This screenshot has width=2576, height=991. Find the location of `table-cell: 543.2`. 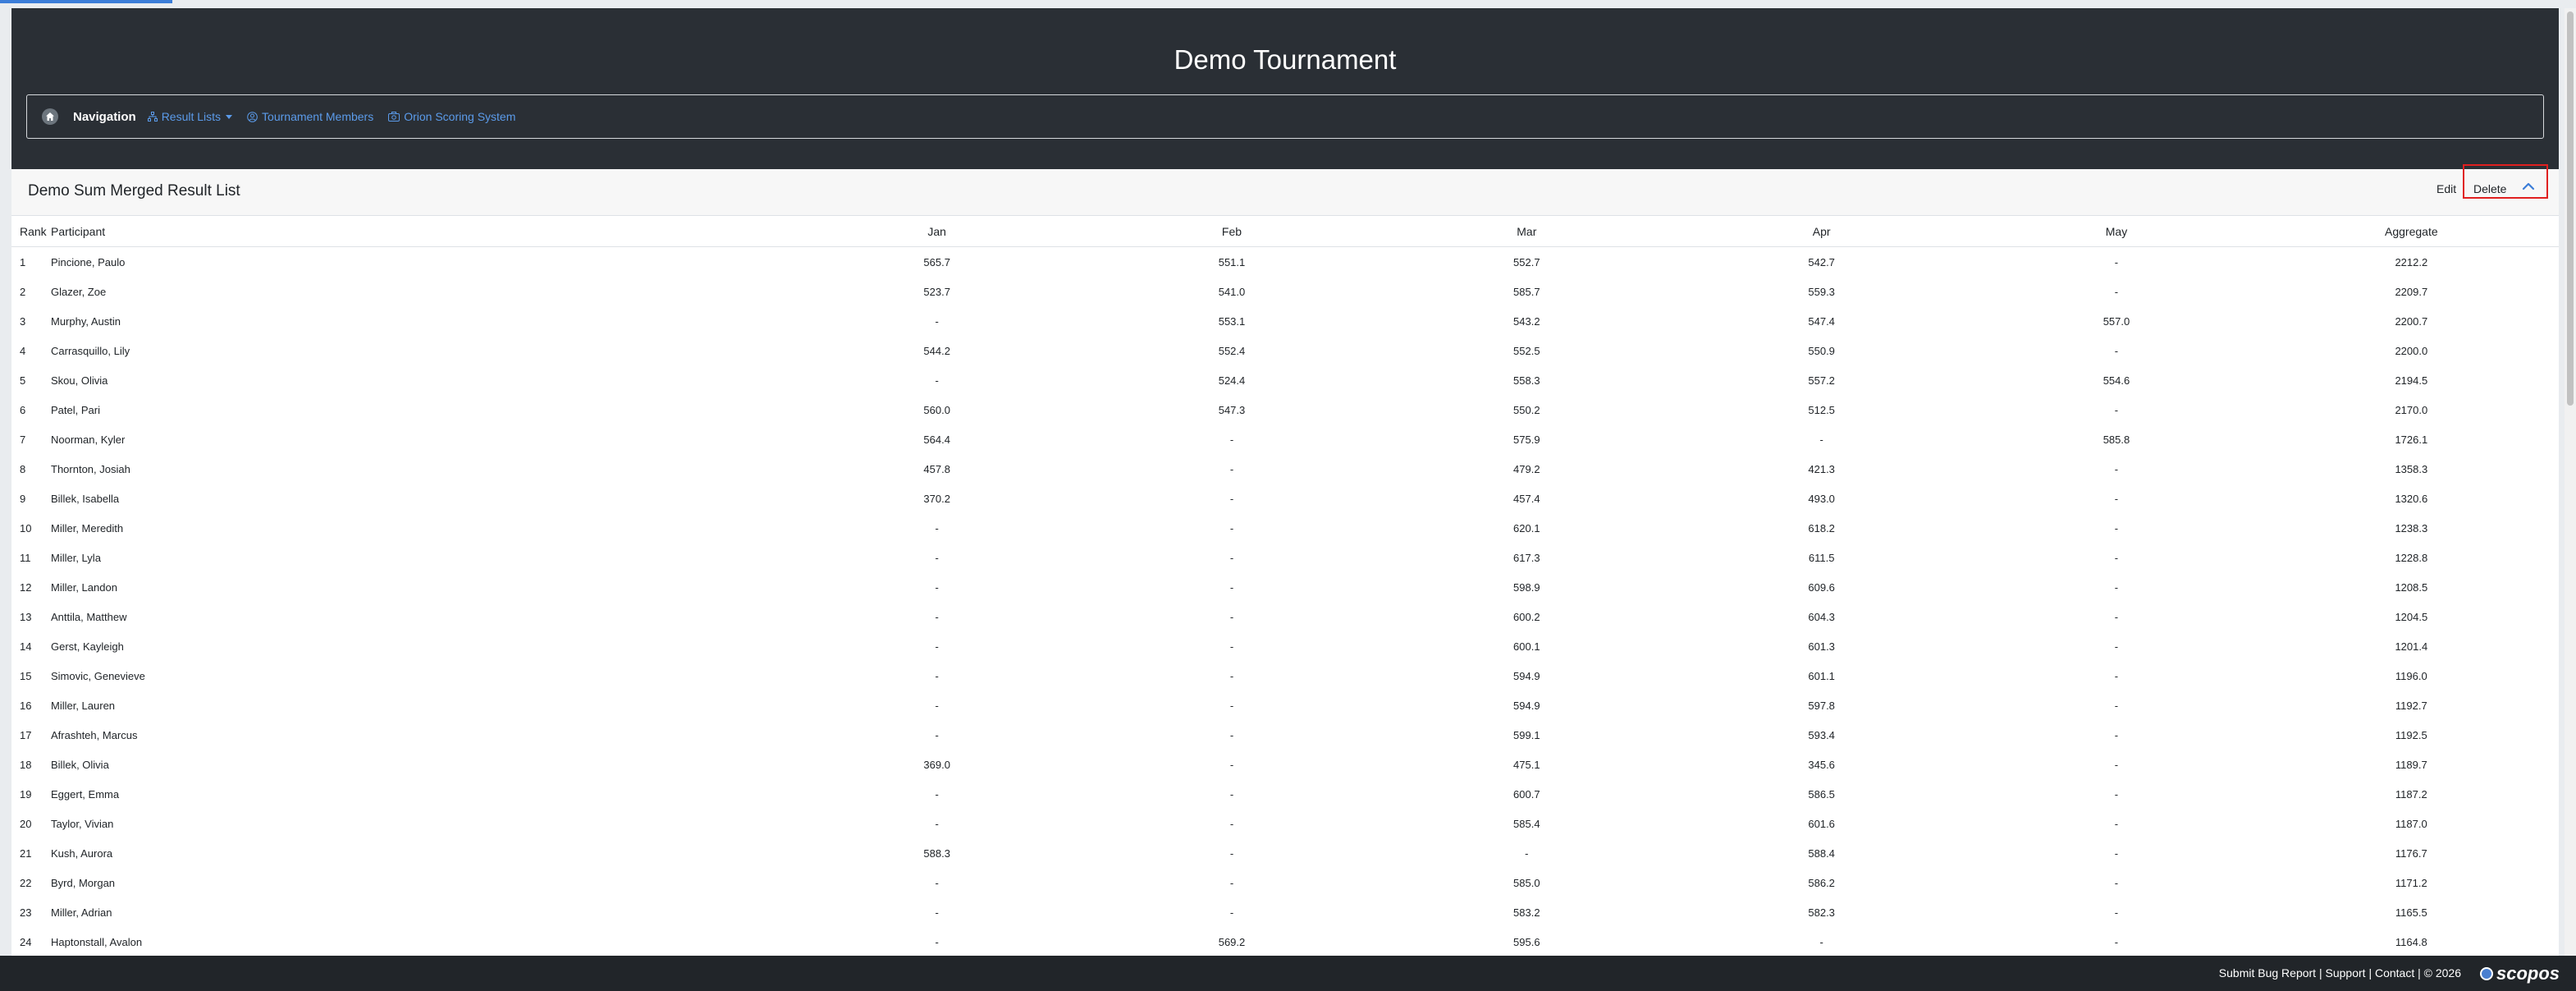

table-cell: 543.2 is located at coordinates (1526, 321).